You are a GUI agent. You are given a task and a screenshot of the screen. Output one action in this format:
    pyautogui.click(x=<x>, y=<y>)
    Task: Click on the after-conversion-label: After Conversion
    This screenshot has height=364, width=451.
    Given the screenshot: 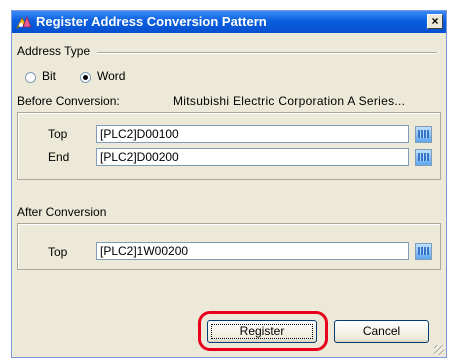 What is the action you would take?
    pyautogui.click(x=62, y=212)
    